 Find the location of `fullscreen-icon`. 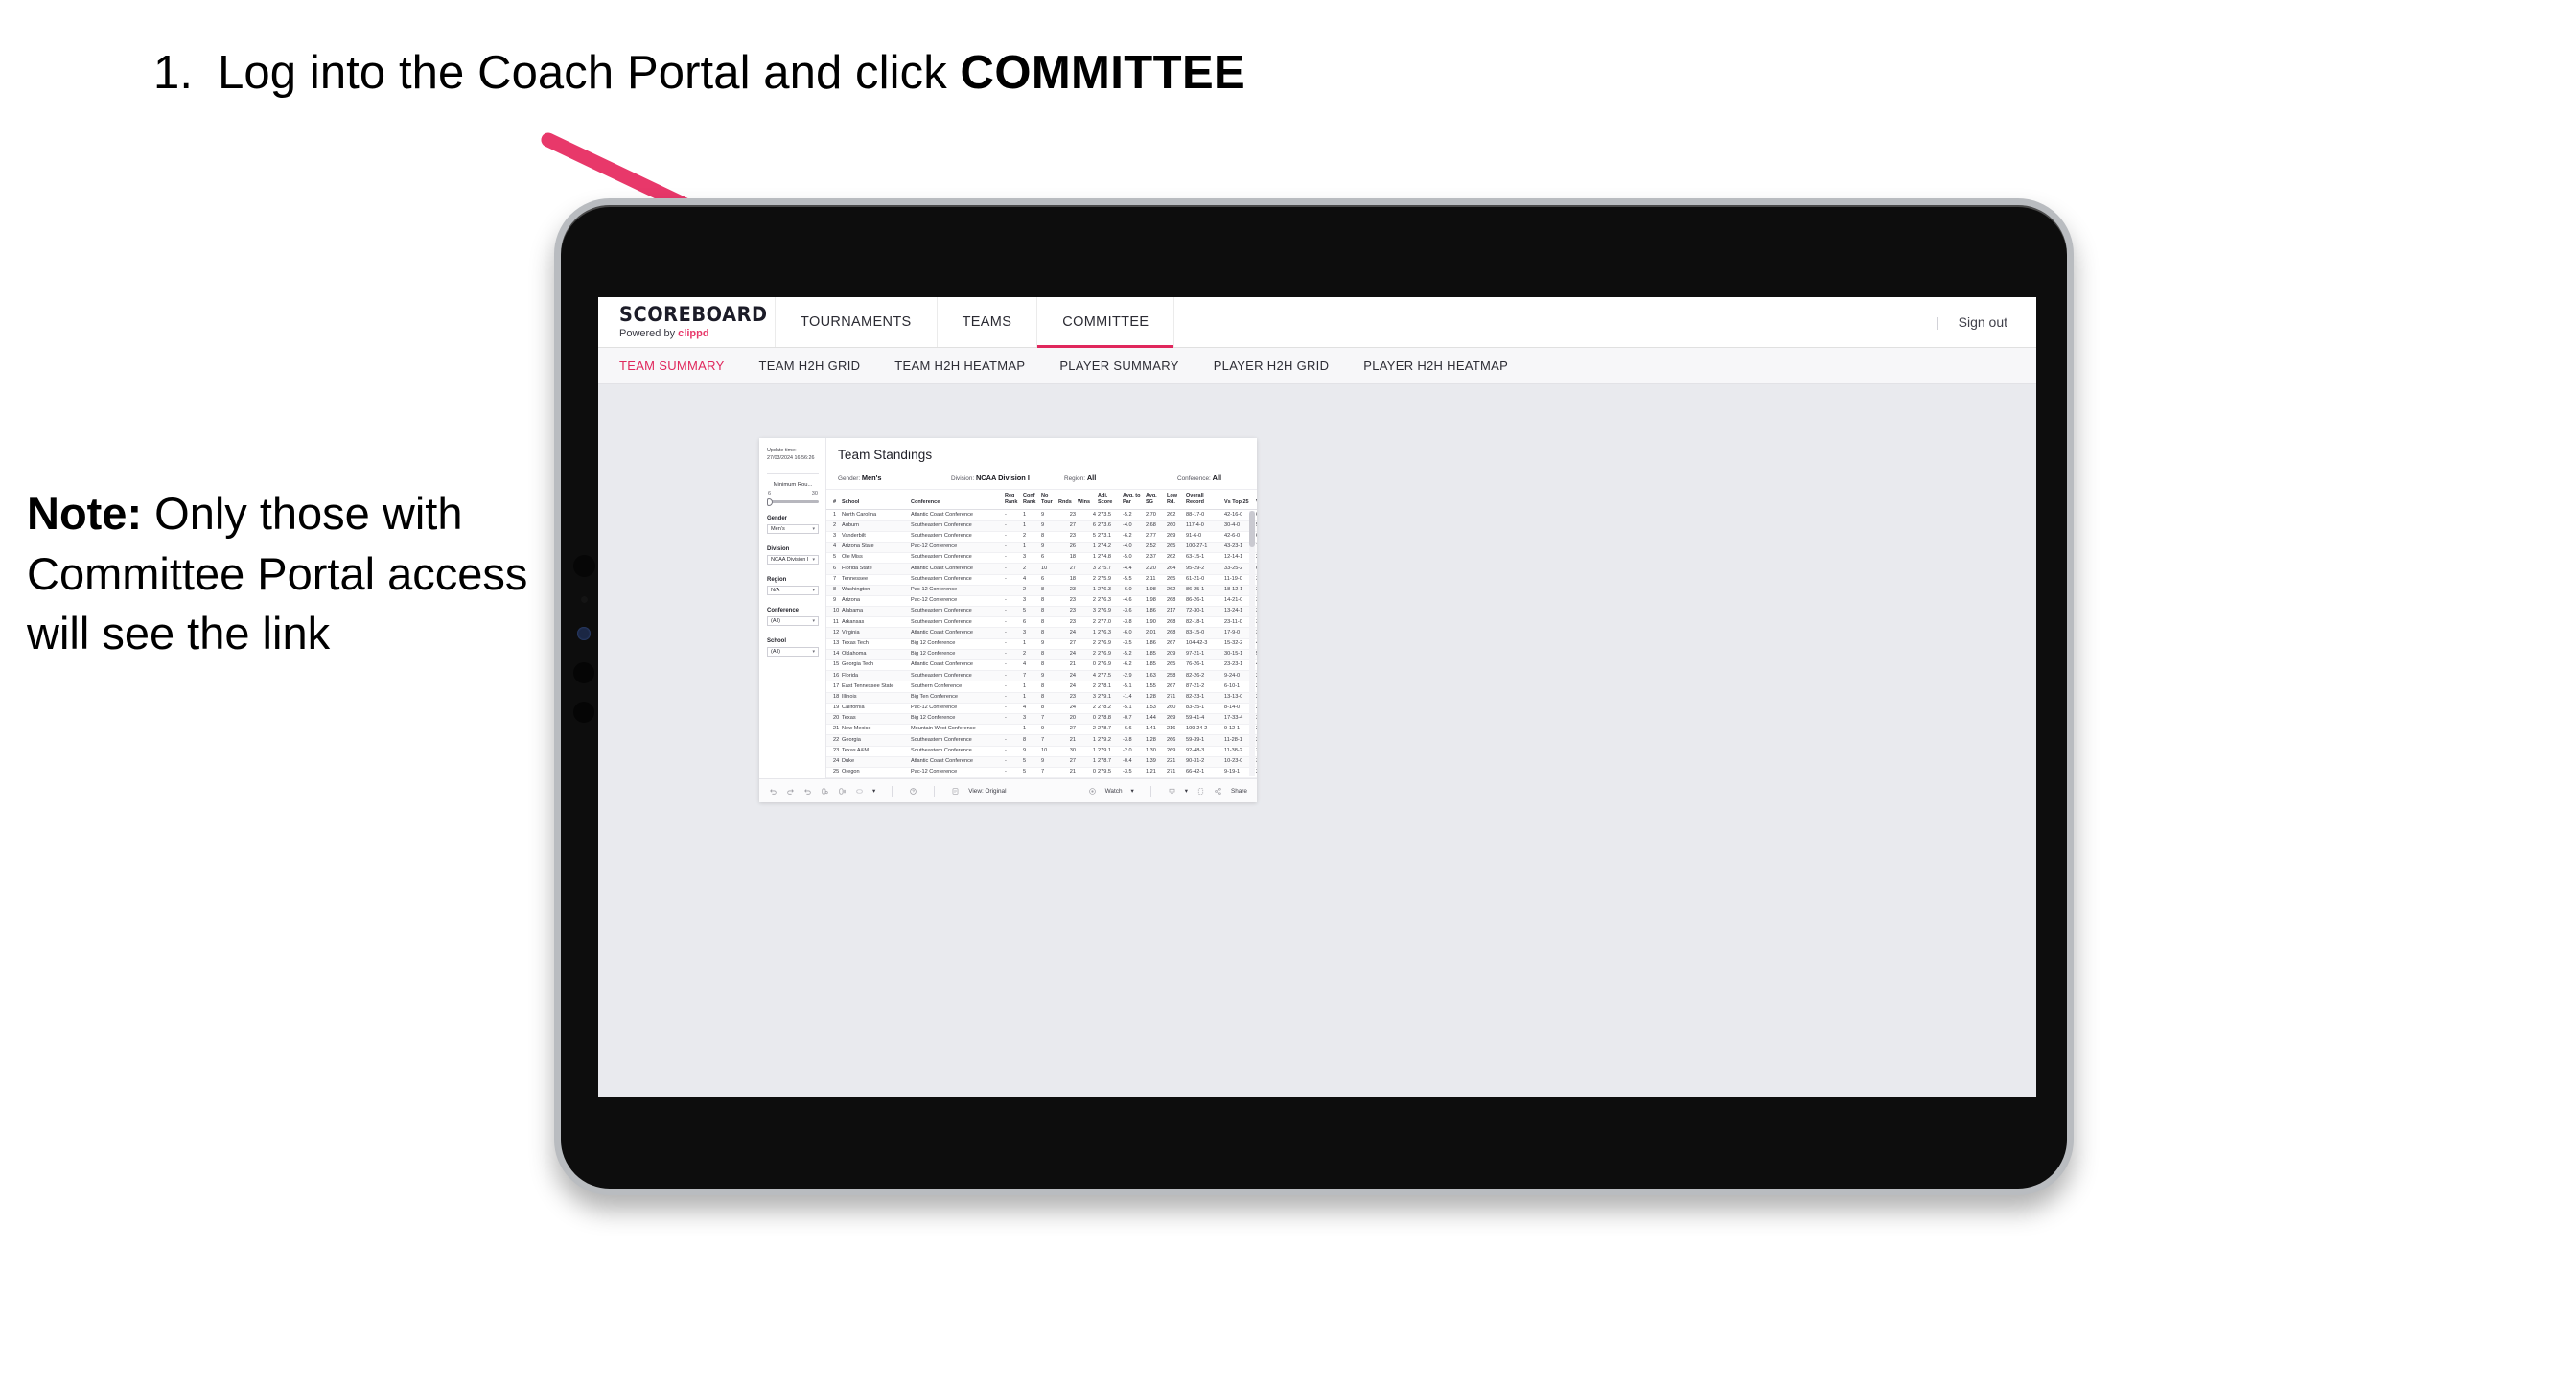

fullscreen-icon is located at coordinates (1200, 792).